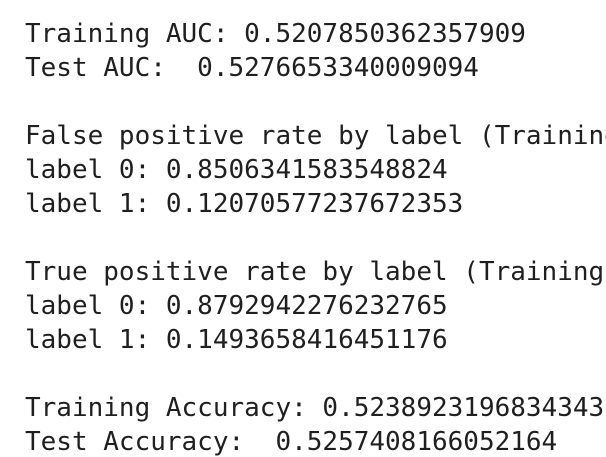  What do you see at coordinates (315, 136) in the screenshot?
I see `fpr-header-line: False positive rate by label (Training` at bounding box center [315, 136].